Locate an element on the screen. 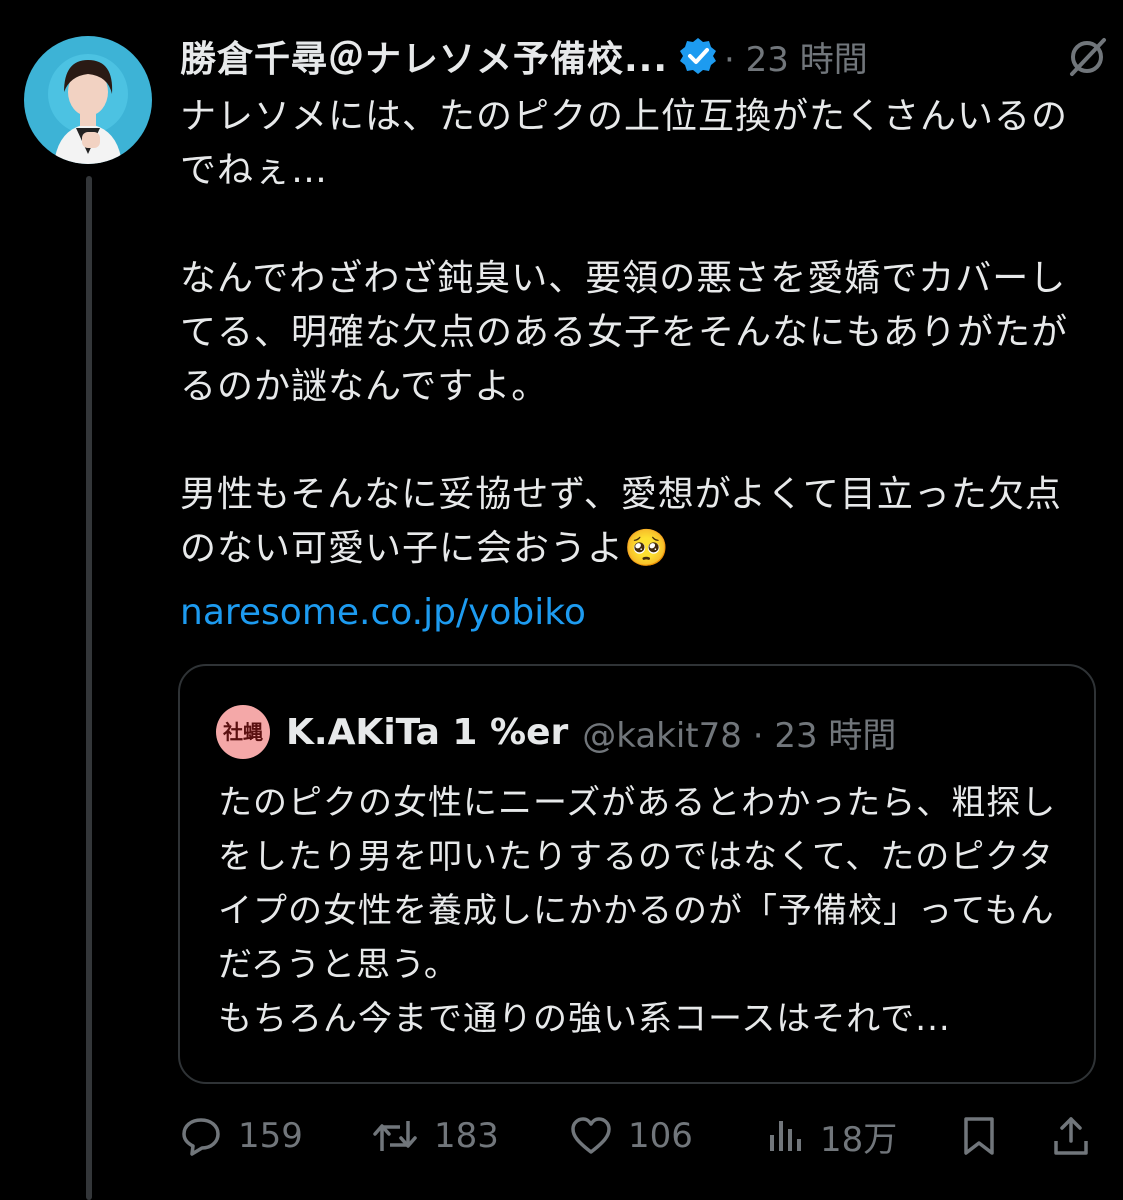 The height and width of the screenshot is (1200, 1123). like-button: 106 is located at coordinates (630, 1136).